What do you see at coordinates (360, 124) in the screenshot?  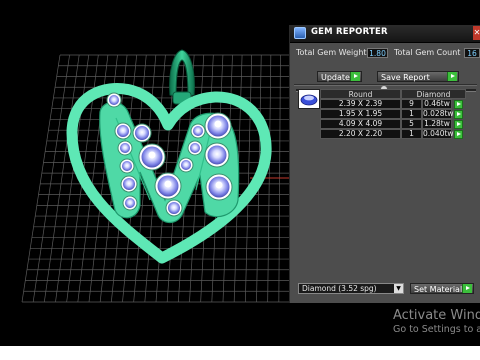 I see `gem-size-cell: 4.09 X 4.09` at bounding box center [360, 124].